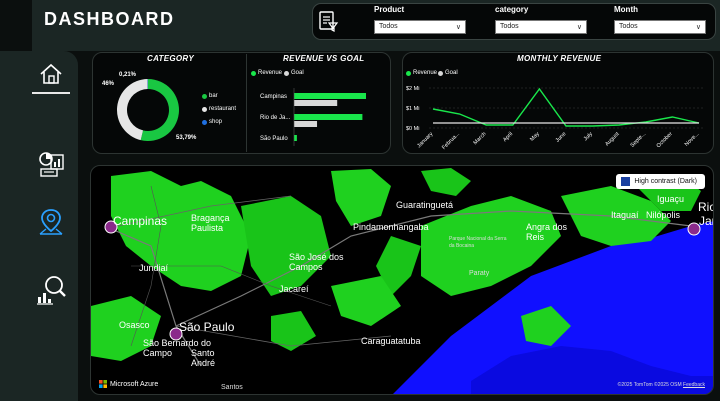 Image resolution: width=720 pixels, height=401 pixels. I want to click on page-title: DASHBOARD, so click(109, 19).